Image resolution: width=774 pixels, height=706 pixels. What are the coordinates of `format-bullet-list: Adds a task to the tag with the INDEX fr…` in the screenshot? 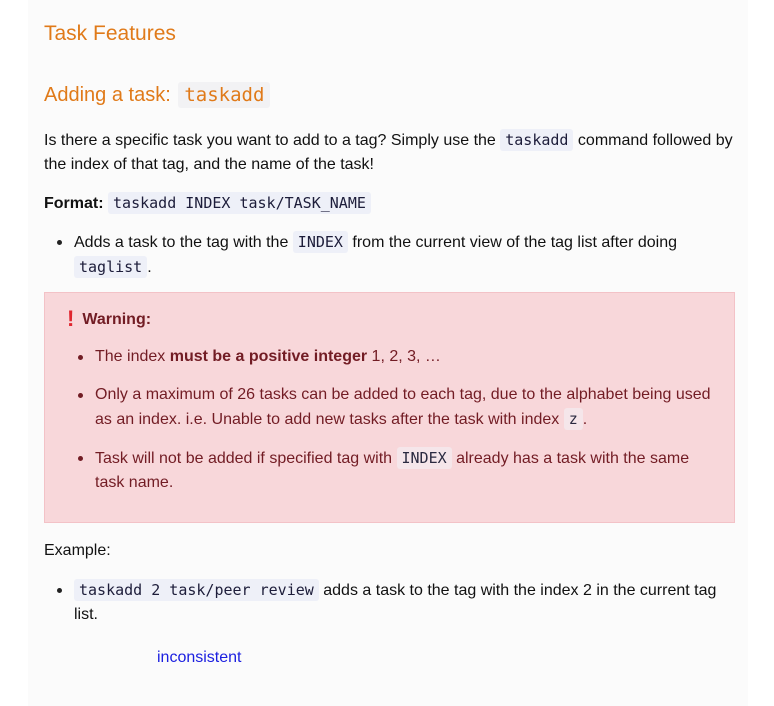 It's located at (389, 255).